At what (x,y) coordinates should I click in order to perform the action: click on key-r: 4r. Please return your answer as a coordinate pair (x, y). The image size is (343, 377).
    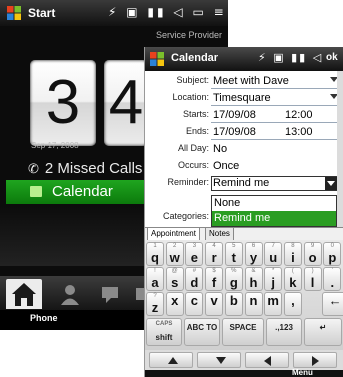
    Looking at the image, I should click on (214, 254).